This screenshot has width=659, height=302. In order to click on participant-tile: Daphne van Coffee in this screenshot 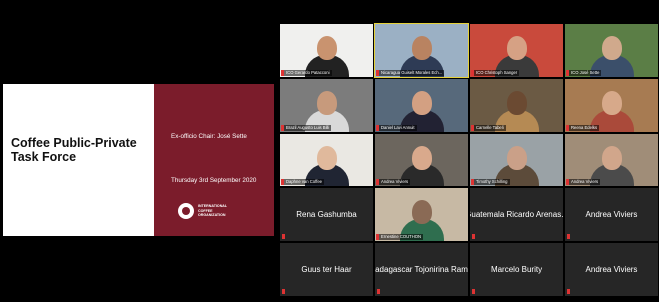, I will do `click(326, 160)`.